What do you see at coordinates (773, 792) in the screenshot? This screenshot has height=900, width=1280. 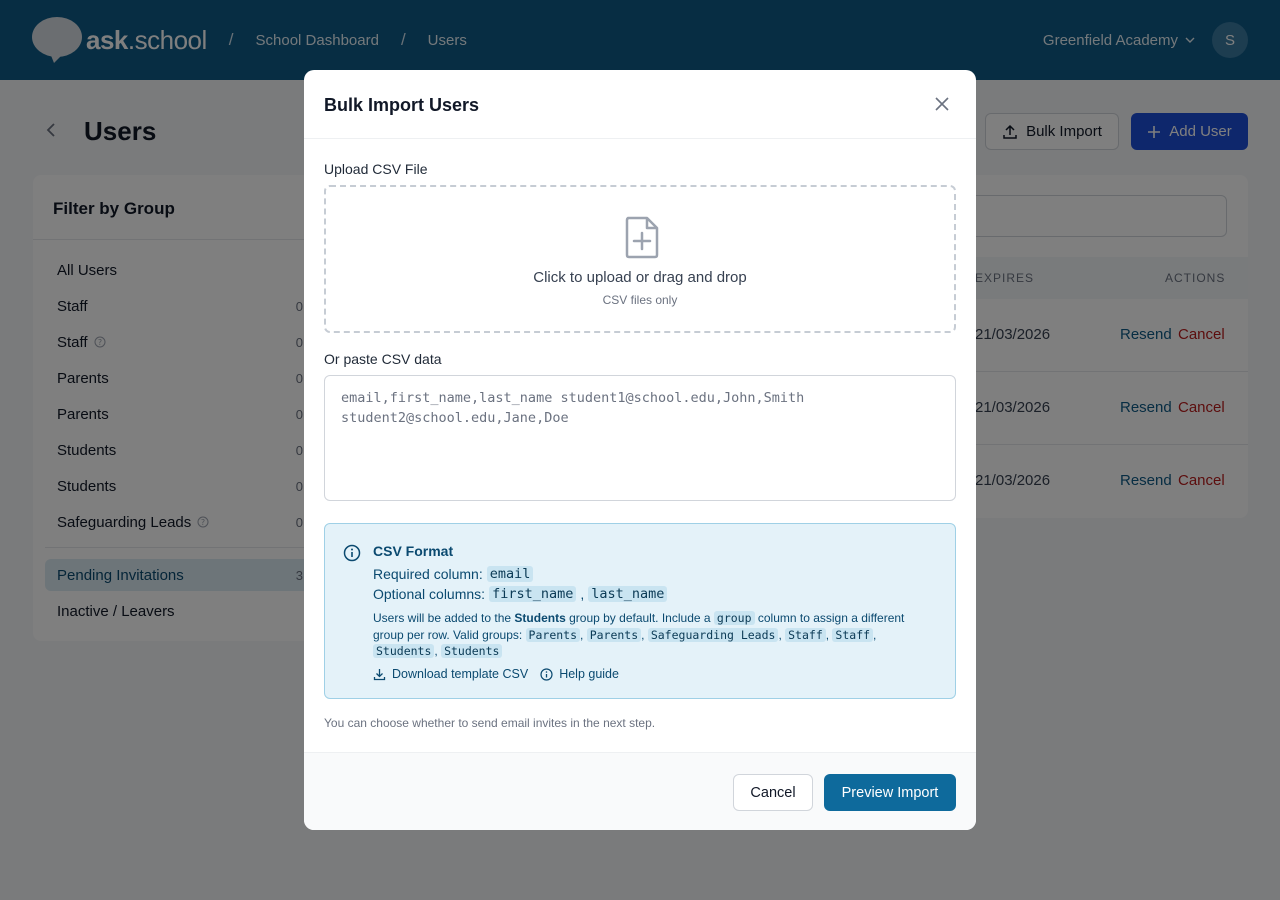 I see `cancel-button: Cancel` at bounding box center [773, 792].